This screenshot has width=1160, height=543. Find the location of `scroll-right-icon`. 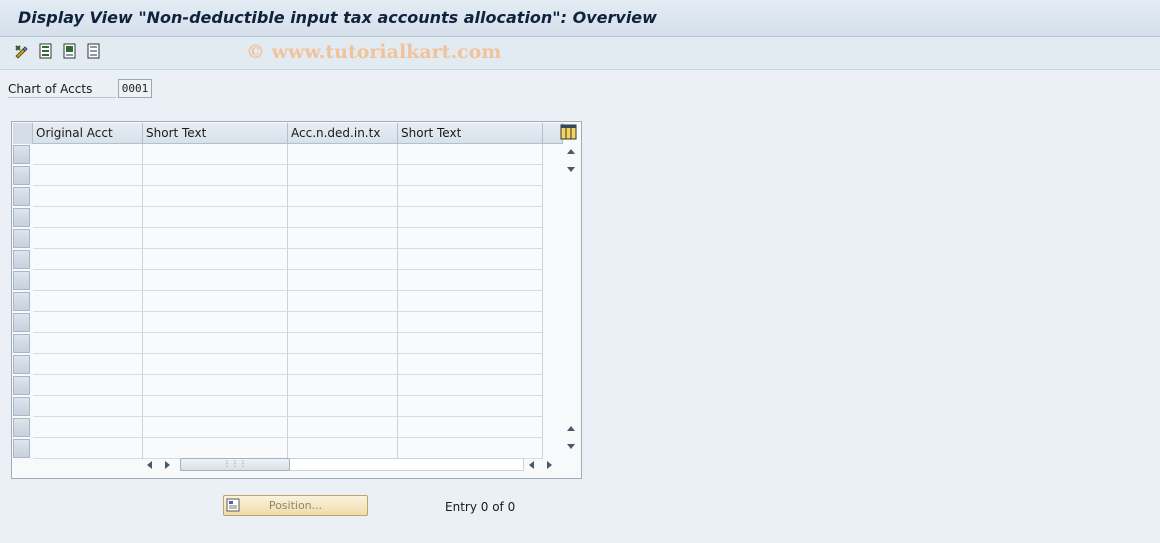

scroll-right-icon is located at coordinates (167, 465).